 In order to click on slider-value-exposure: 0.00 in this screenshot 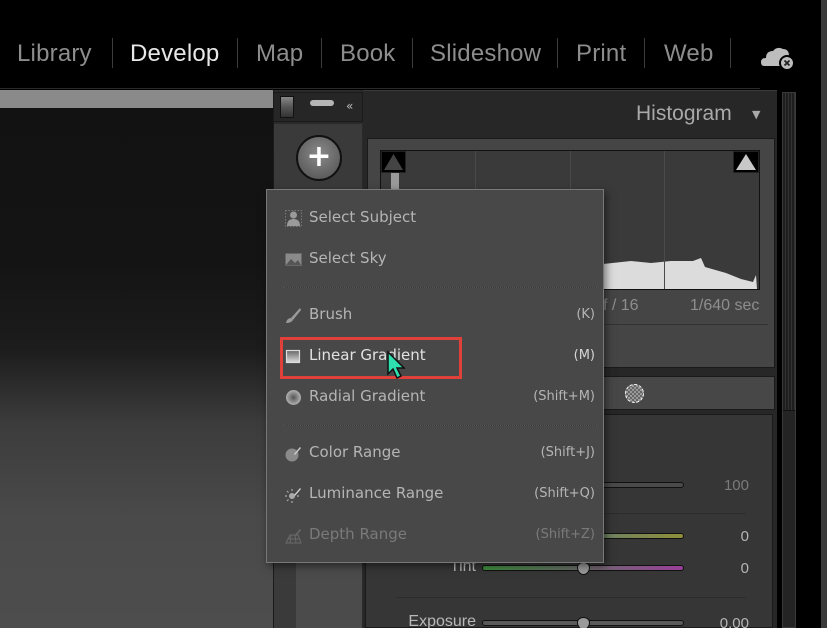, I will do `click(719, 621)`.